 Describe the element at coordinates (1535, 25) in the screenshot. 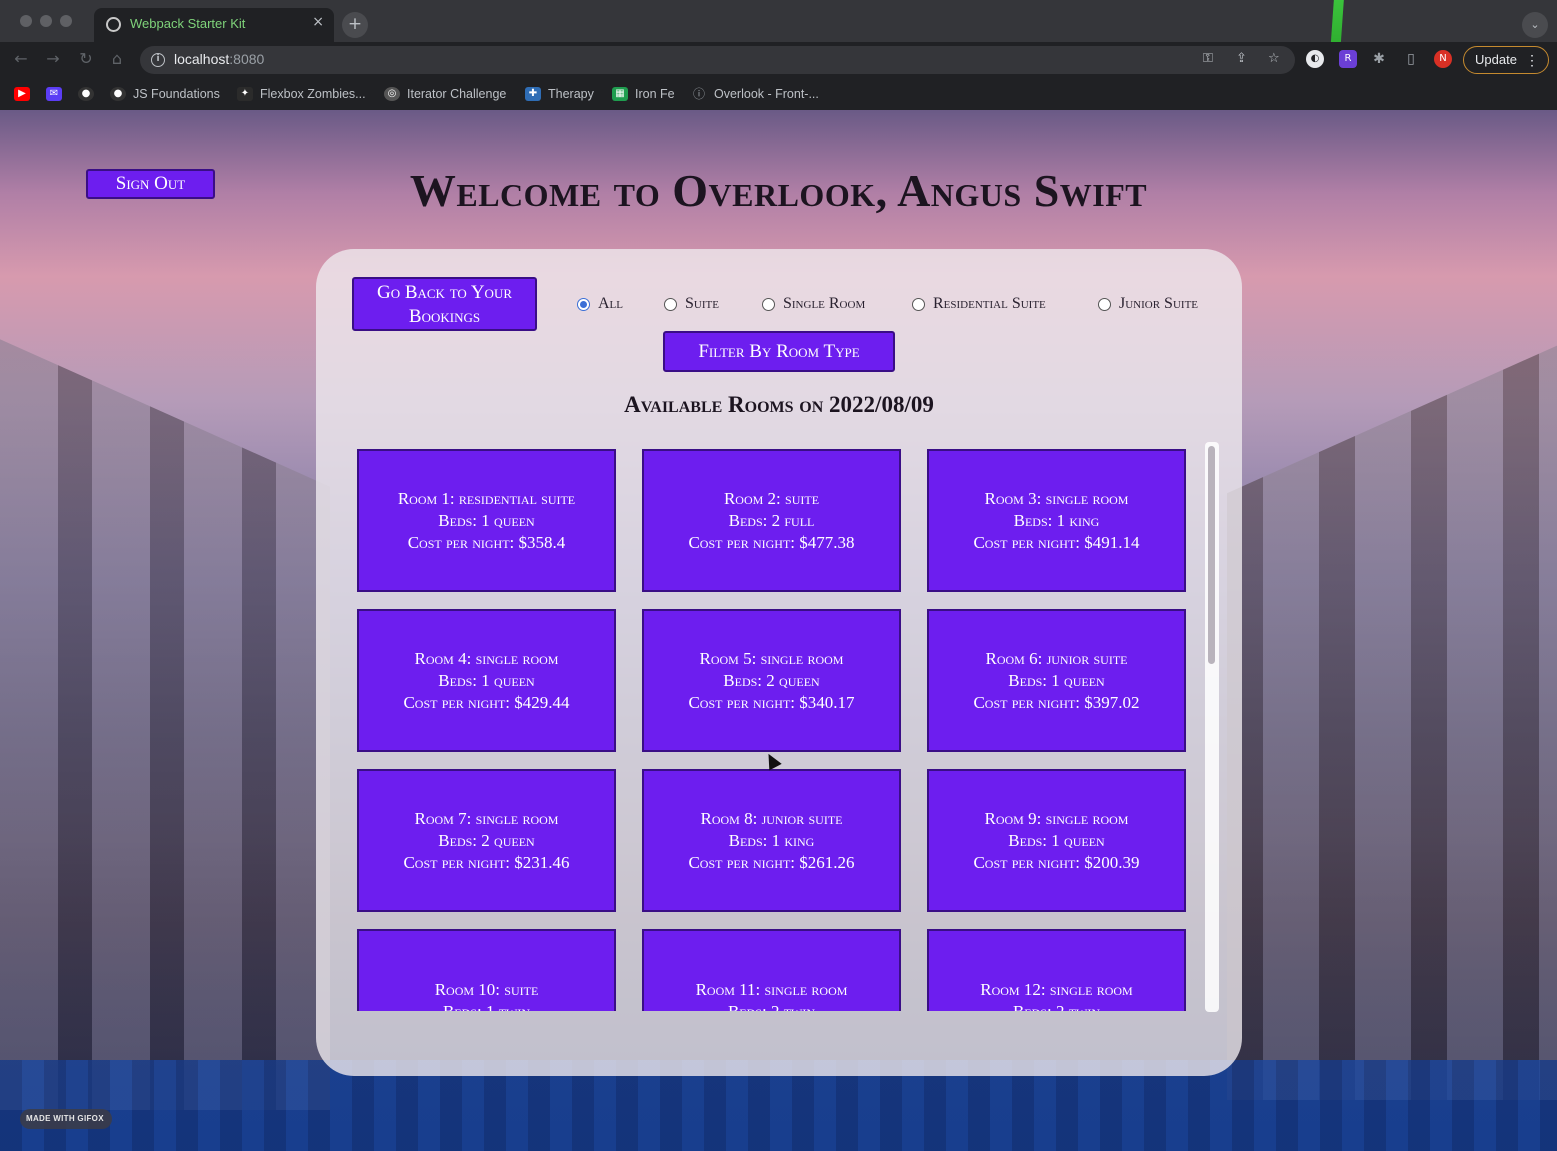

I see `tab-search-button: ⌄` at that location.